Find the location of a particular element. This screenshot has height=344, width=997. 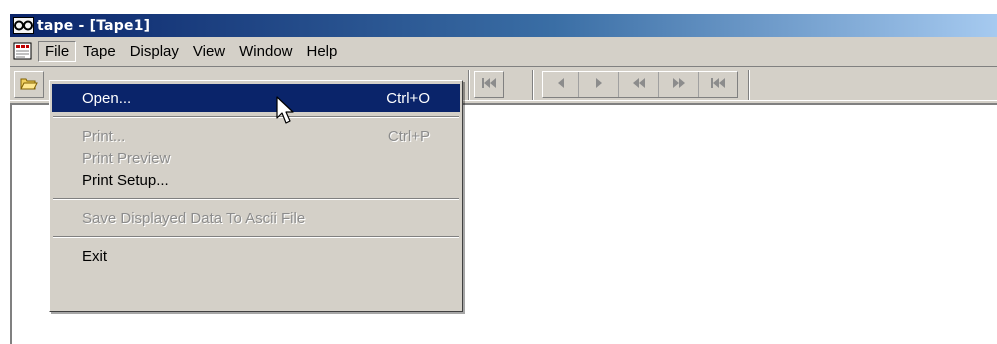

menu-tape: Tape is located at coordinates (99, 51).